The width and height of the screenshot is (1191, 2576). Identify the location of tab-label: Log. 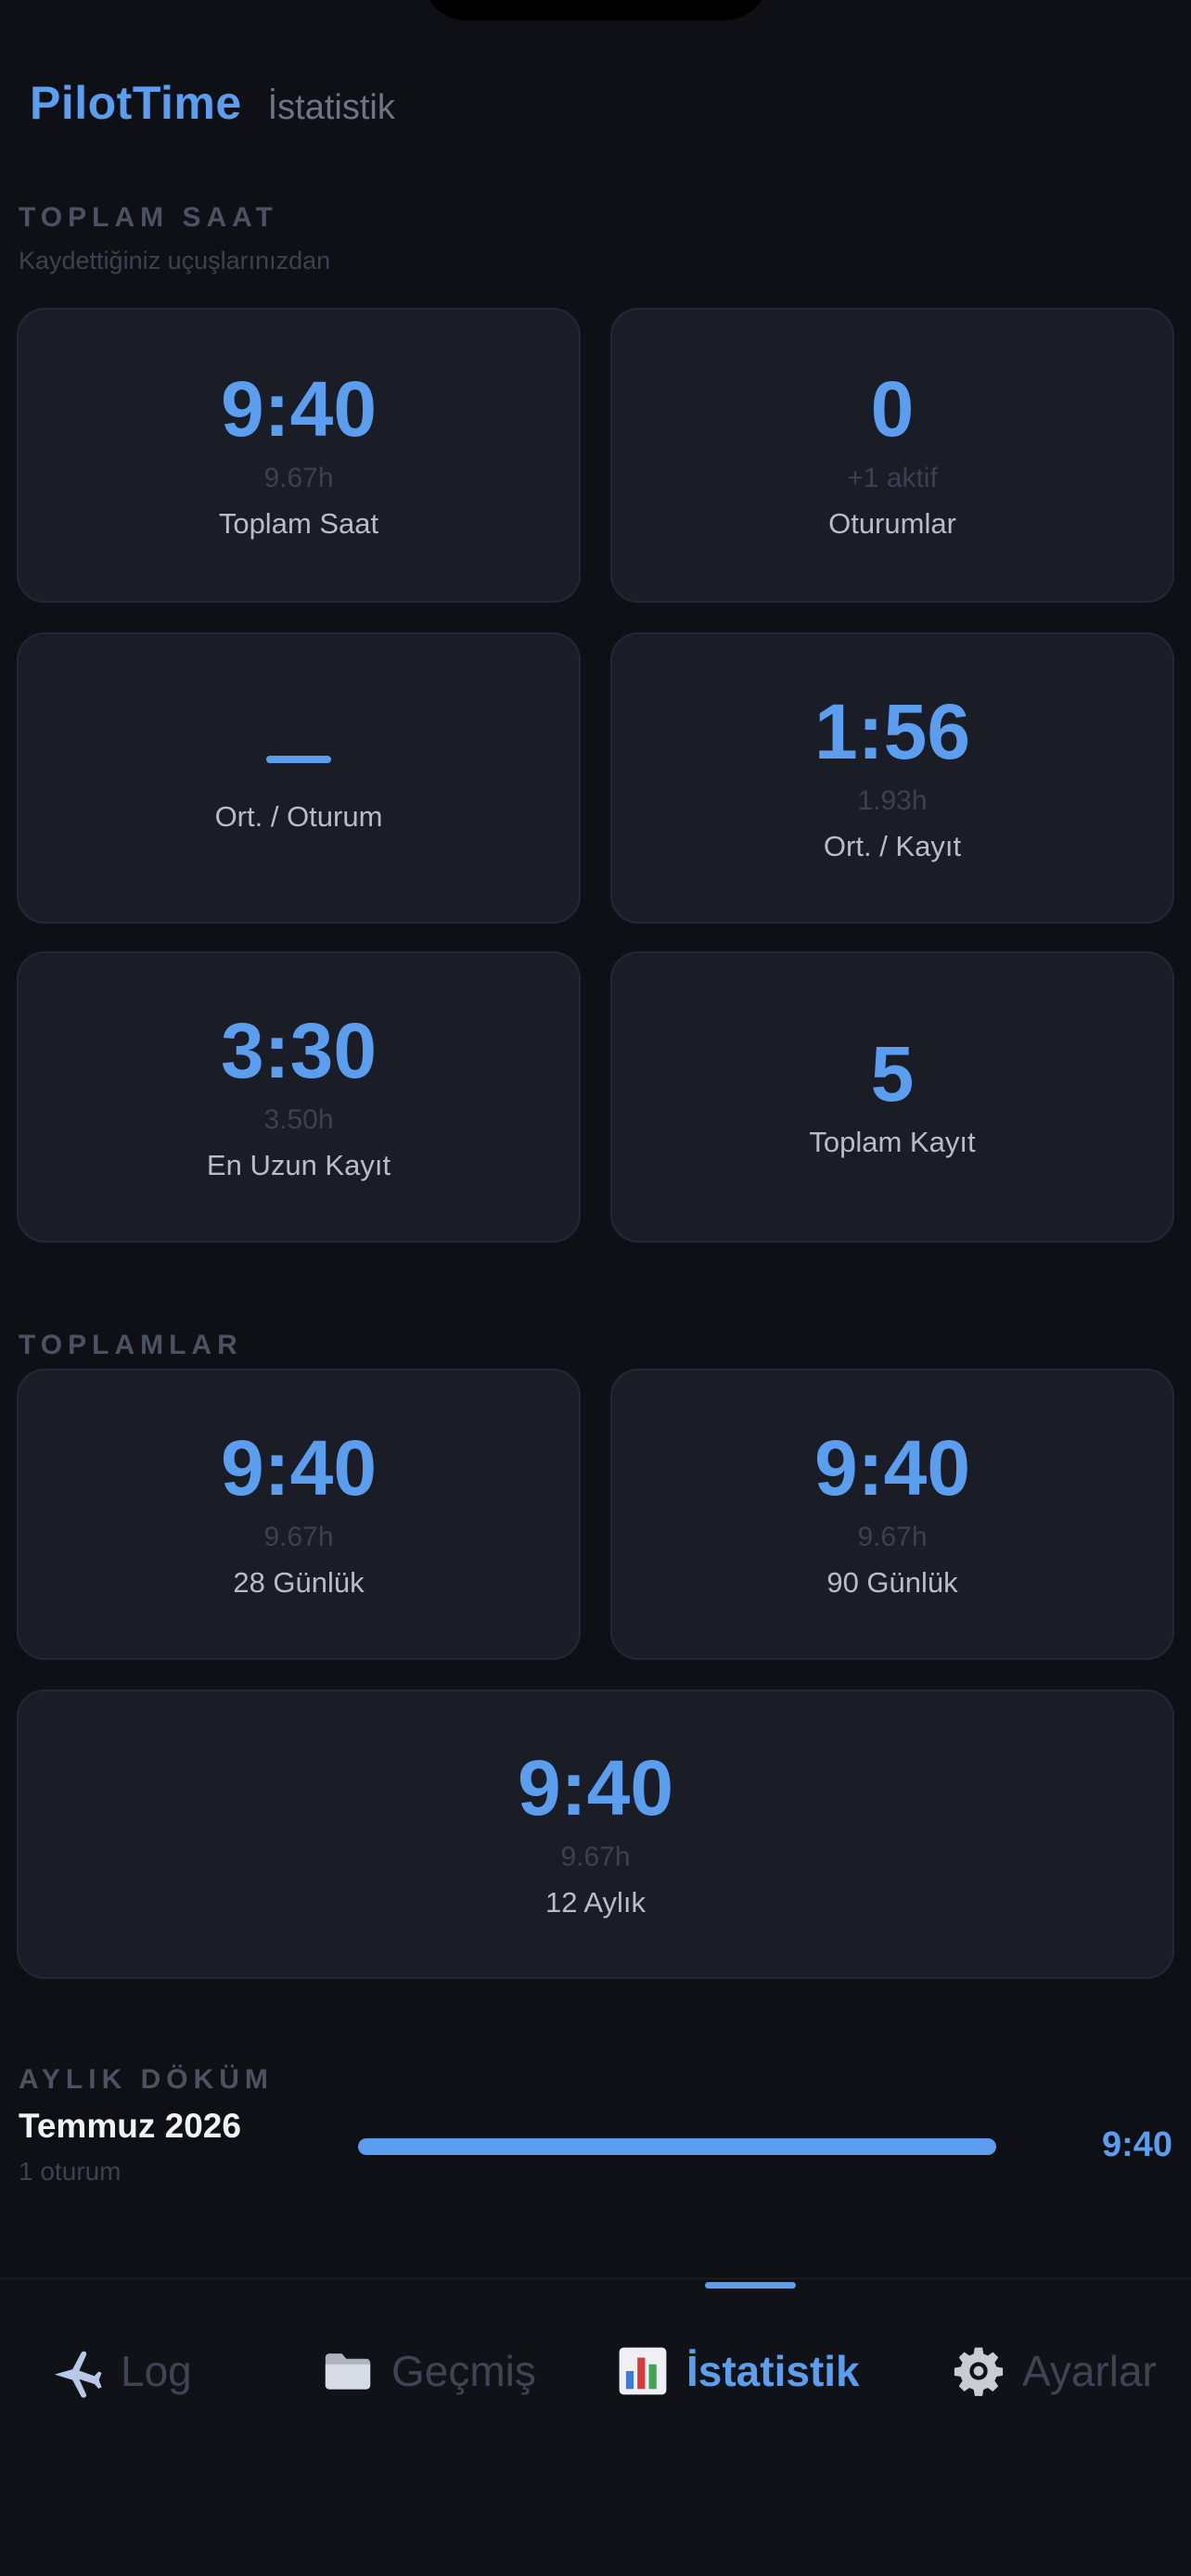
(156, 2371).